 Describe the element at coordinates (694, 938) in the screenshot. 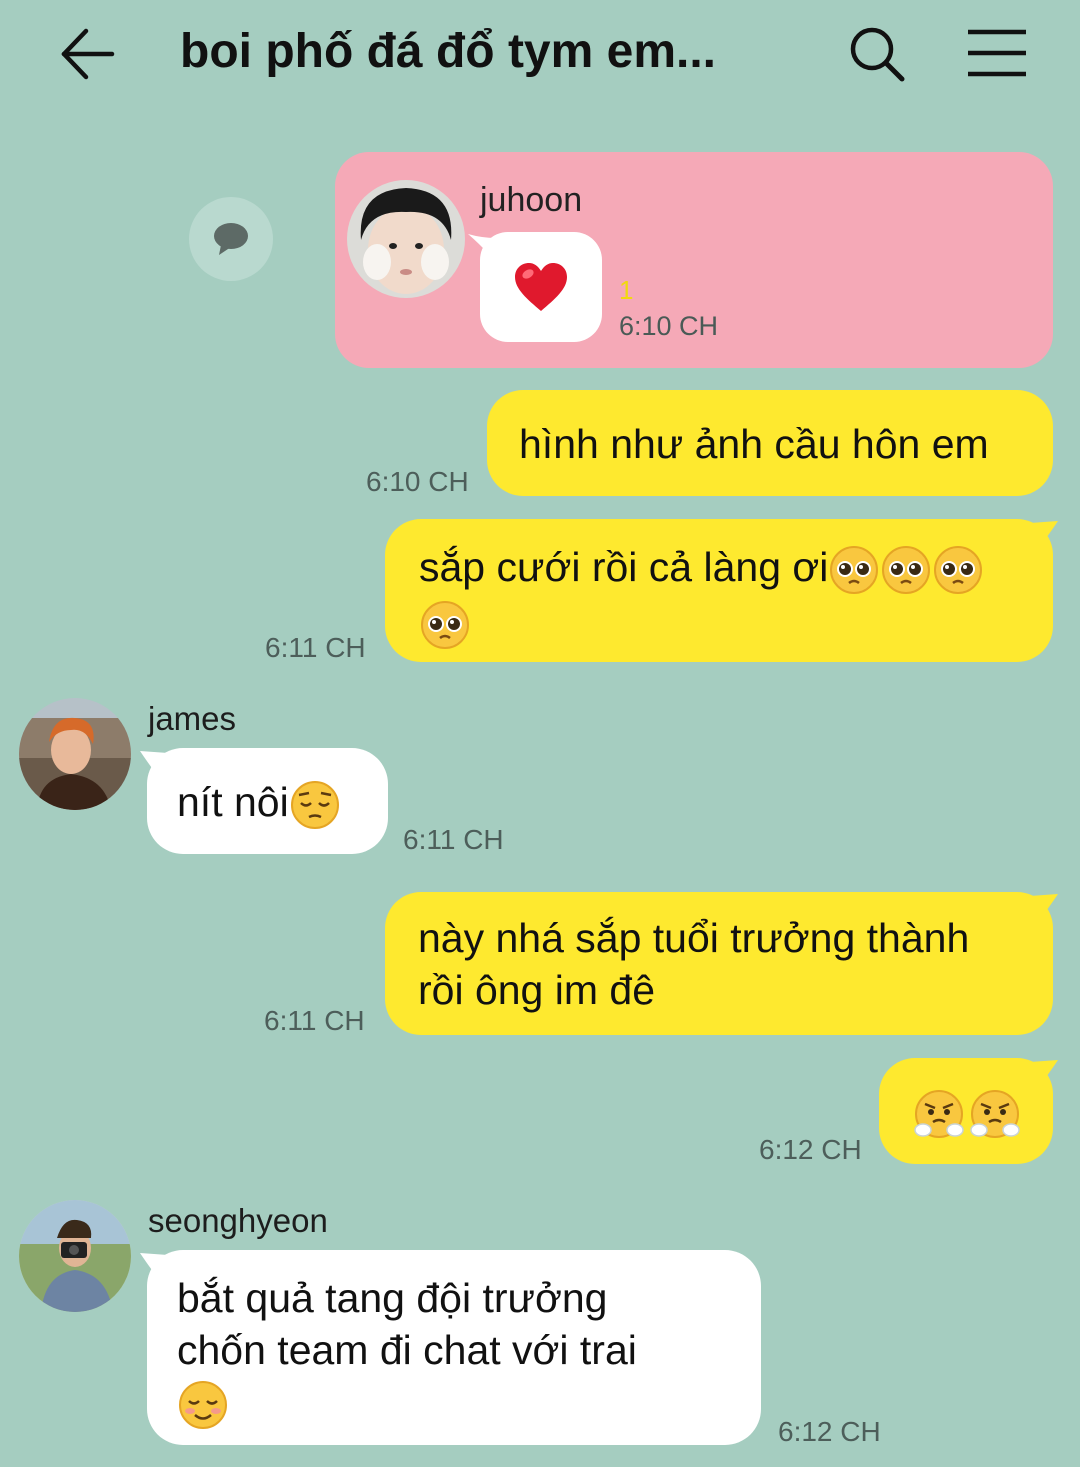

I see `message-text-line: này nhá sắp tuổi trưởng thành` at that location.